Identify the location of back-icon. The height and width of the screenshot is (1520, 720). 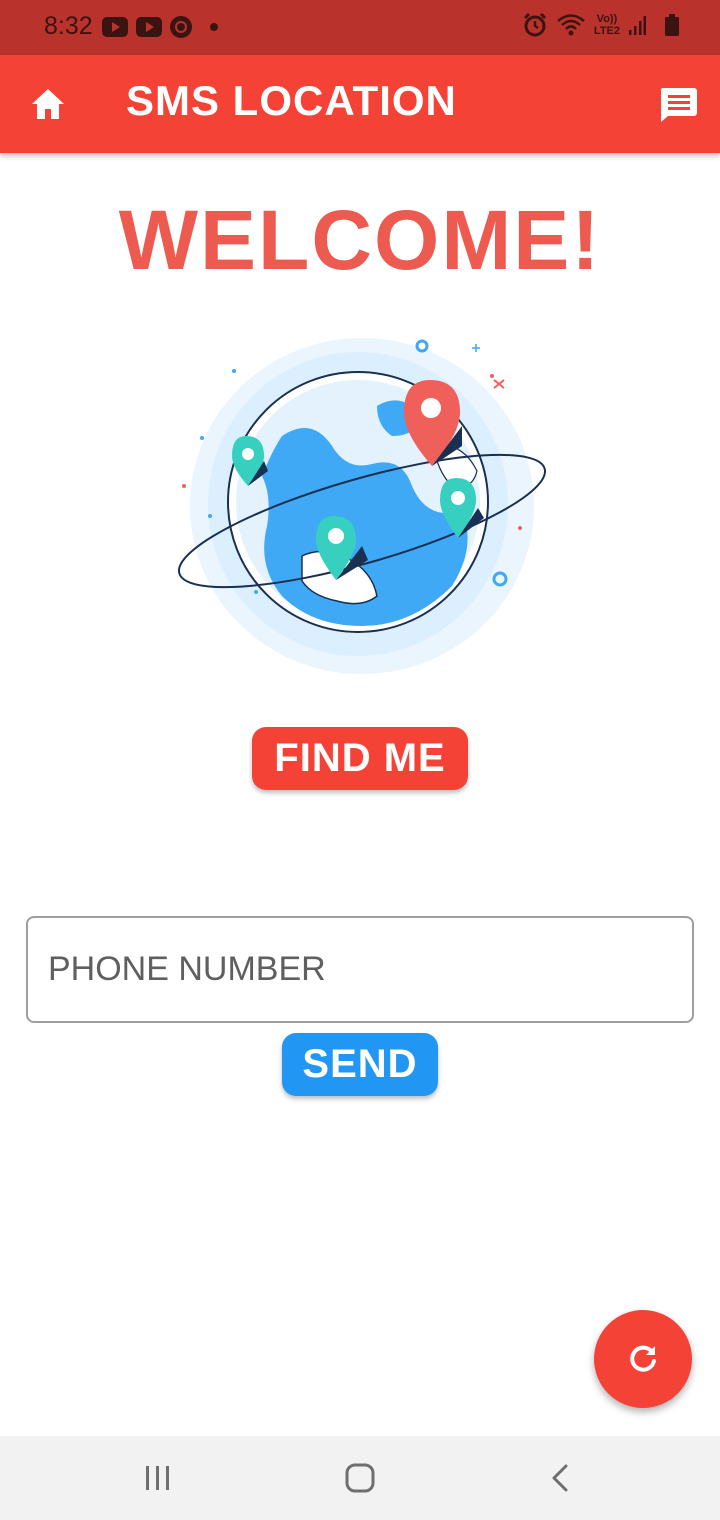
(561, 1478).